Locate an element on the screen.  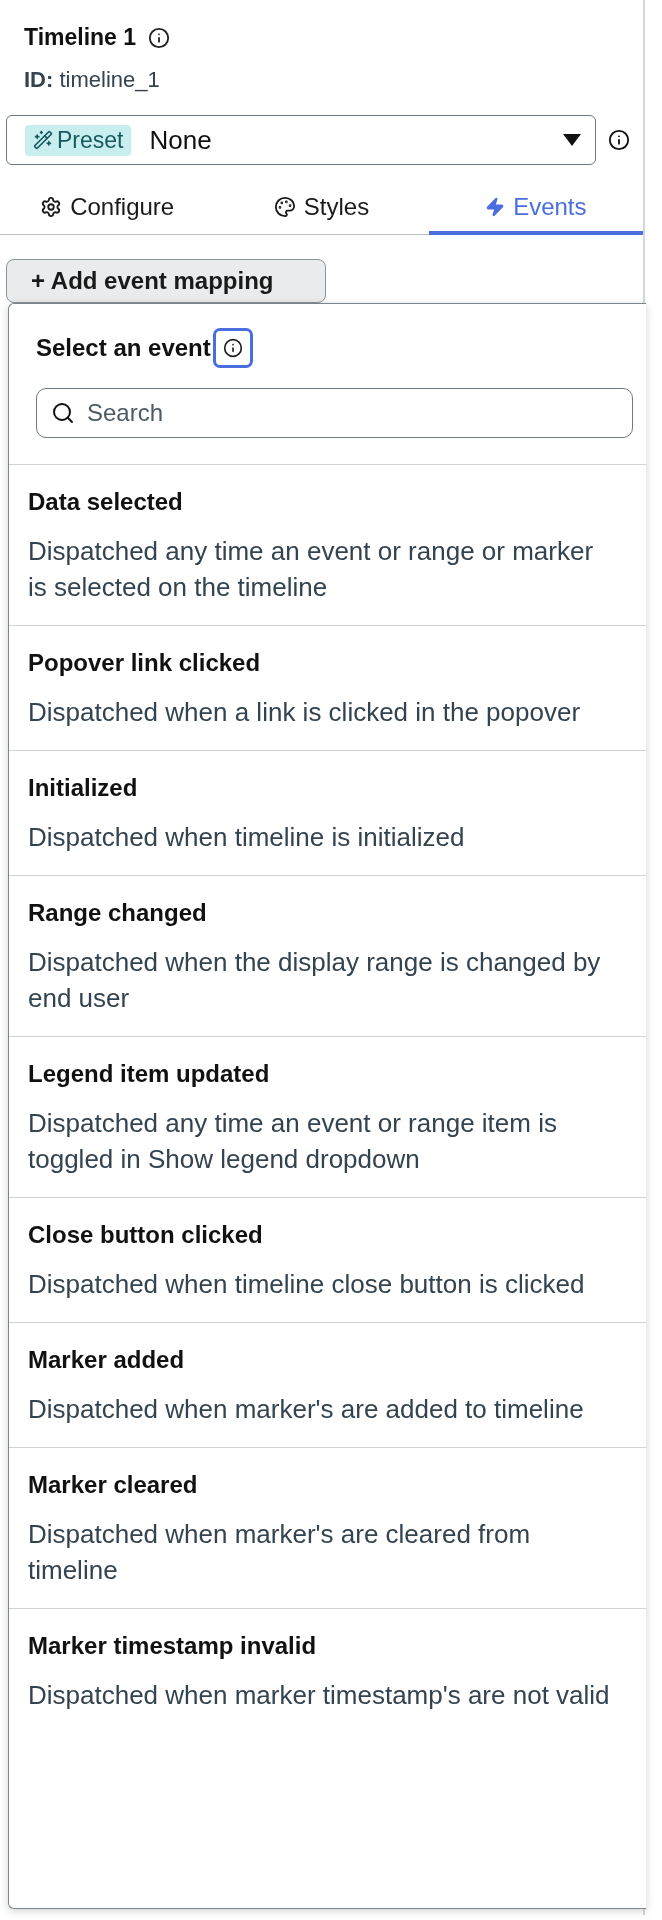
event-description: Dispatched when a link is clicked in the popover is located at coordinates (305, 712).